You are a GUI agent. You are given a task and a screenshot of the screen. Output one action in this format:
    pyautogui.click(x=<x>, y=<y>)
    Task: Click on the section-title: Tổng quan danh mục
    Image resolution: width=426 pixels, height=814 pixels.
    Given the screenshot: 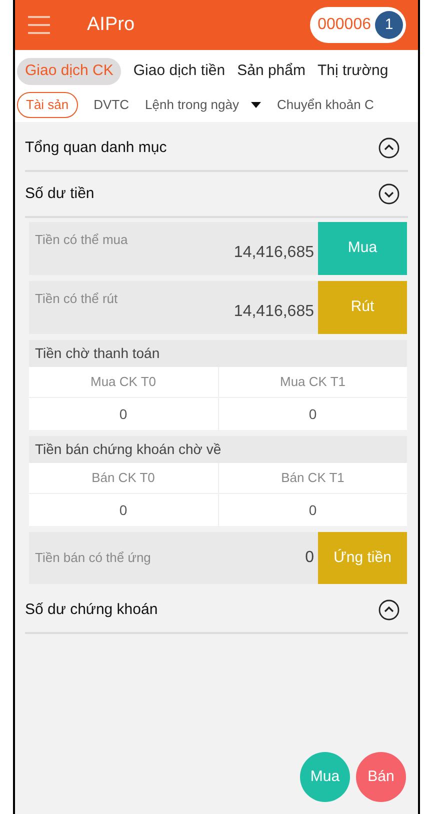 What is the action you would take?
    pyautogui.click(x=96, y=148)
    